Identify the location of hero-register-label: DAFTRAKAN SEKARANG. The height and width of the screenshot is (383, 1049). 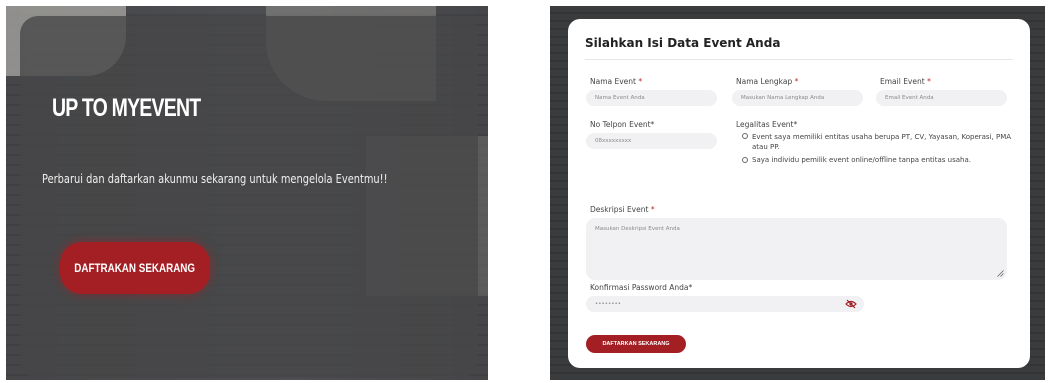
(135, 268).